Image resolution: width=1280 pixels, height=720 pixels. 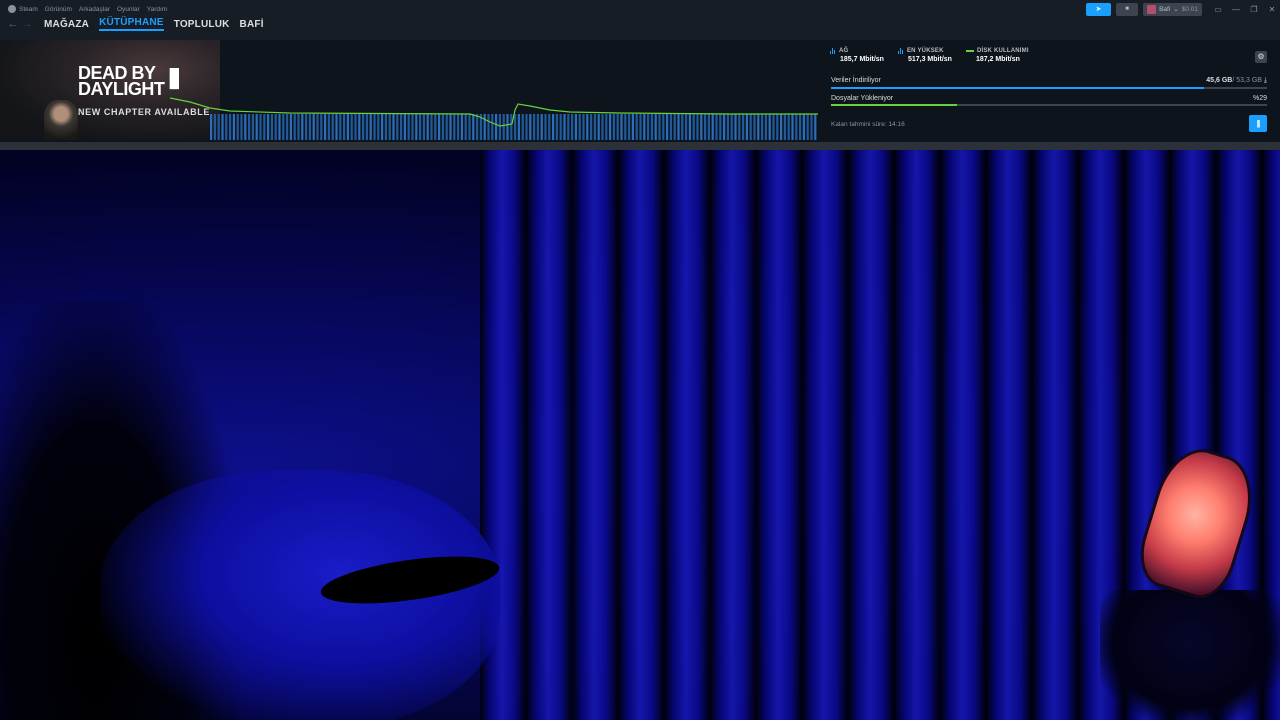 I want to click on network-bars-icon, so click(x=833, y=51).